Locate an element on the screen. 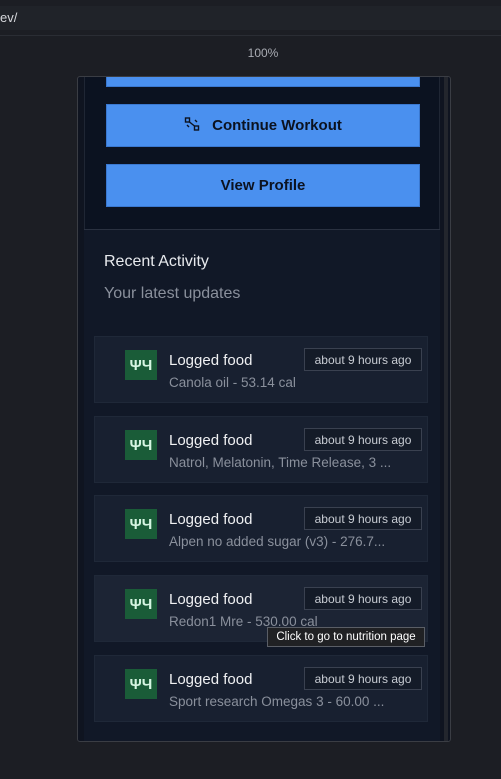 This screenshot has height=779, width=501. dumbbell-icon is located at coordinates (192, 126).